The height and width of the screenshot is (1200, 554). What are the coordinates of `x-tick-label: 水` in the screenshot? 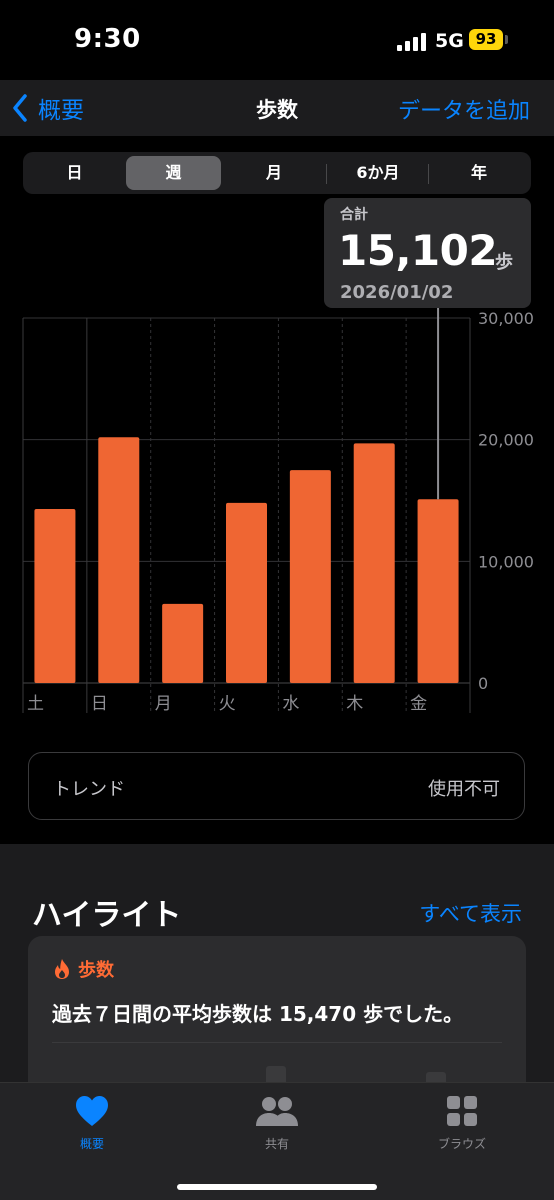 It's located at (290, 704).